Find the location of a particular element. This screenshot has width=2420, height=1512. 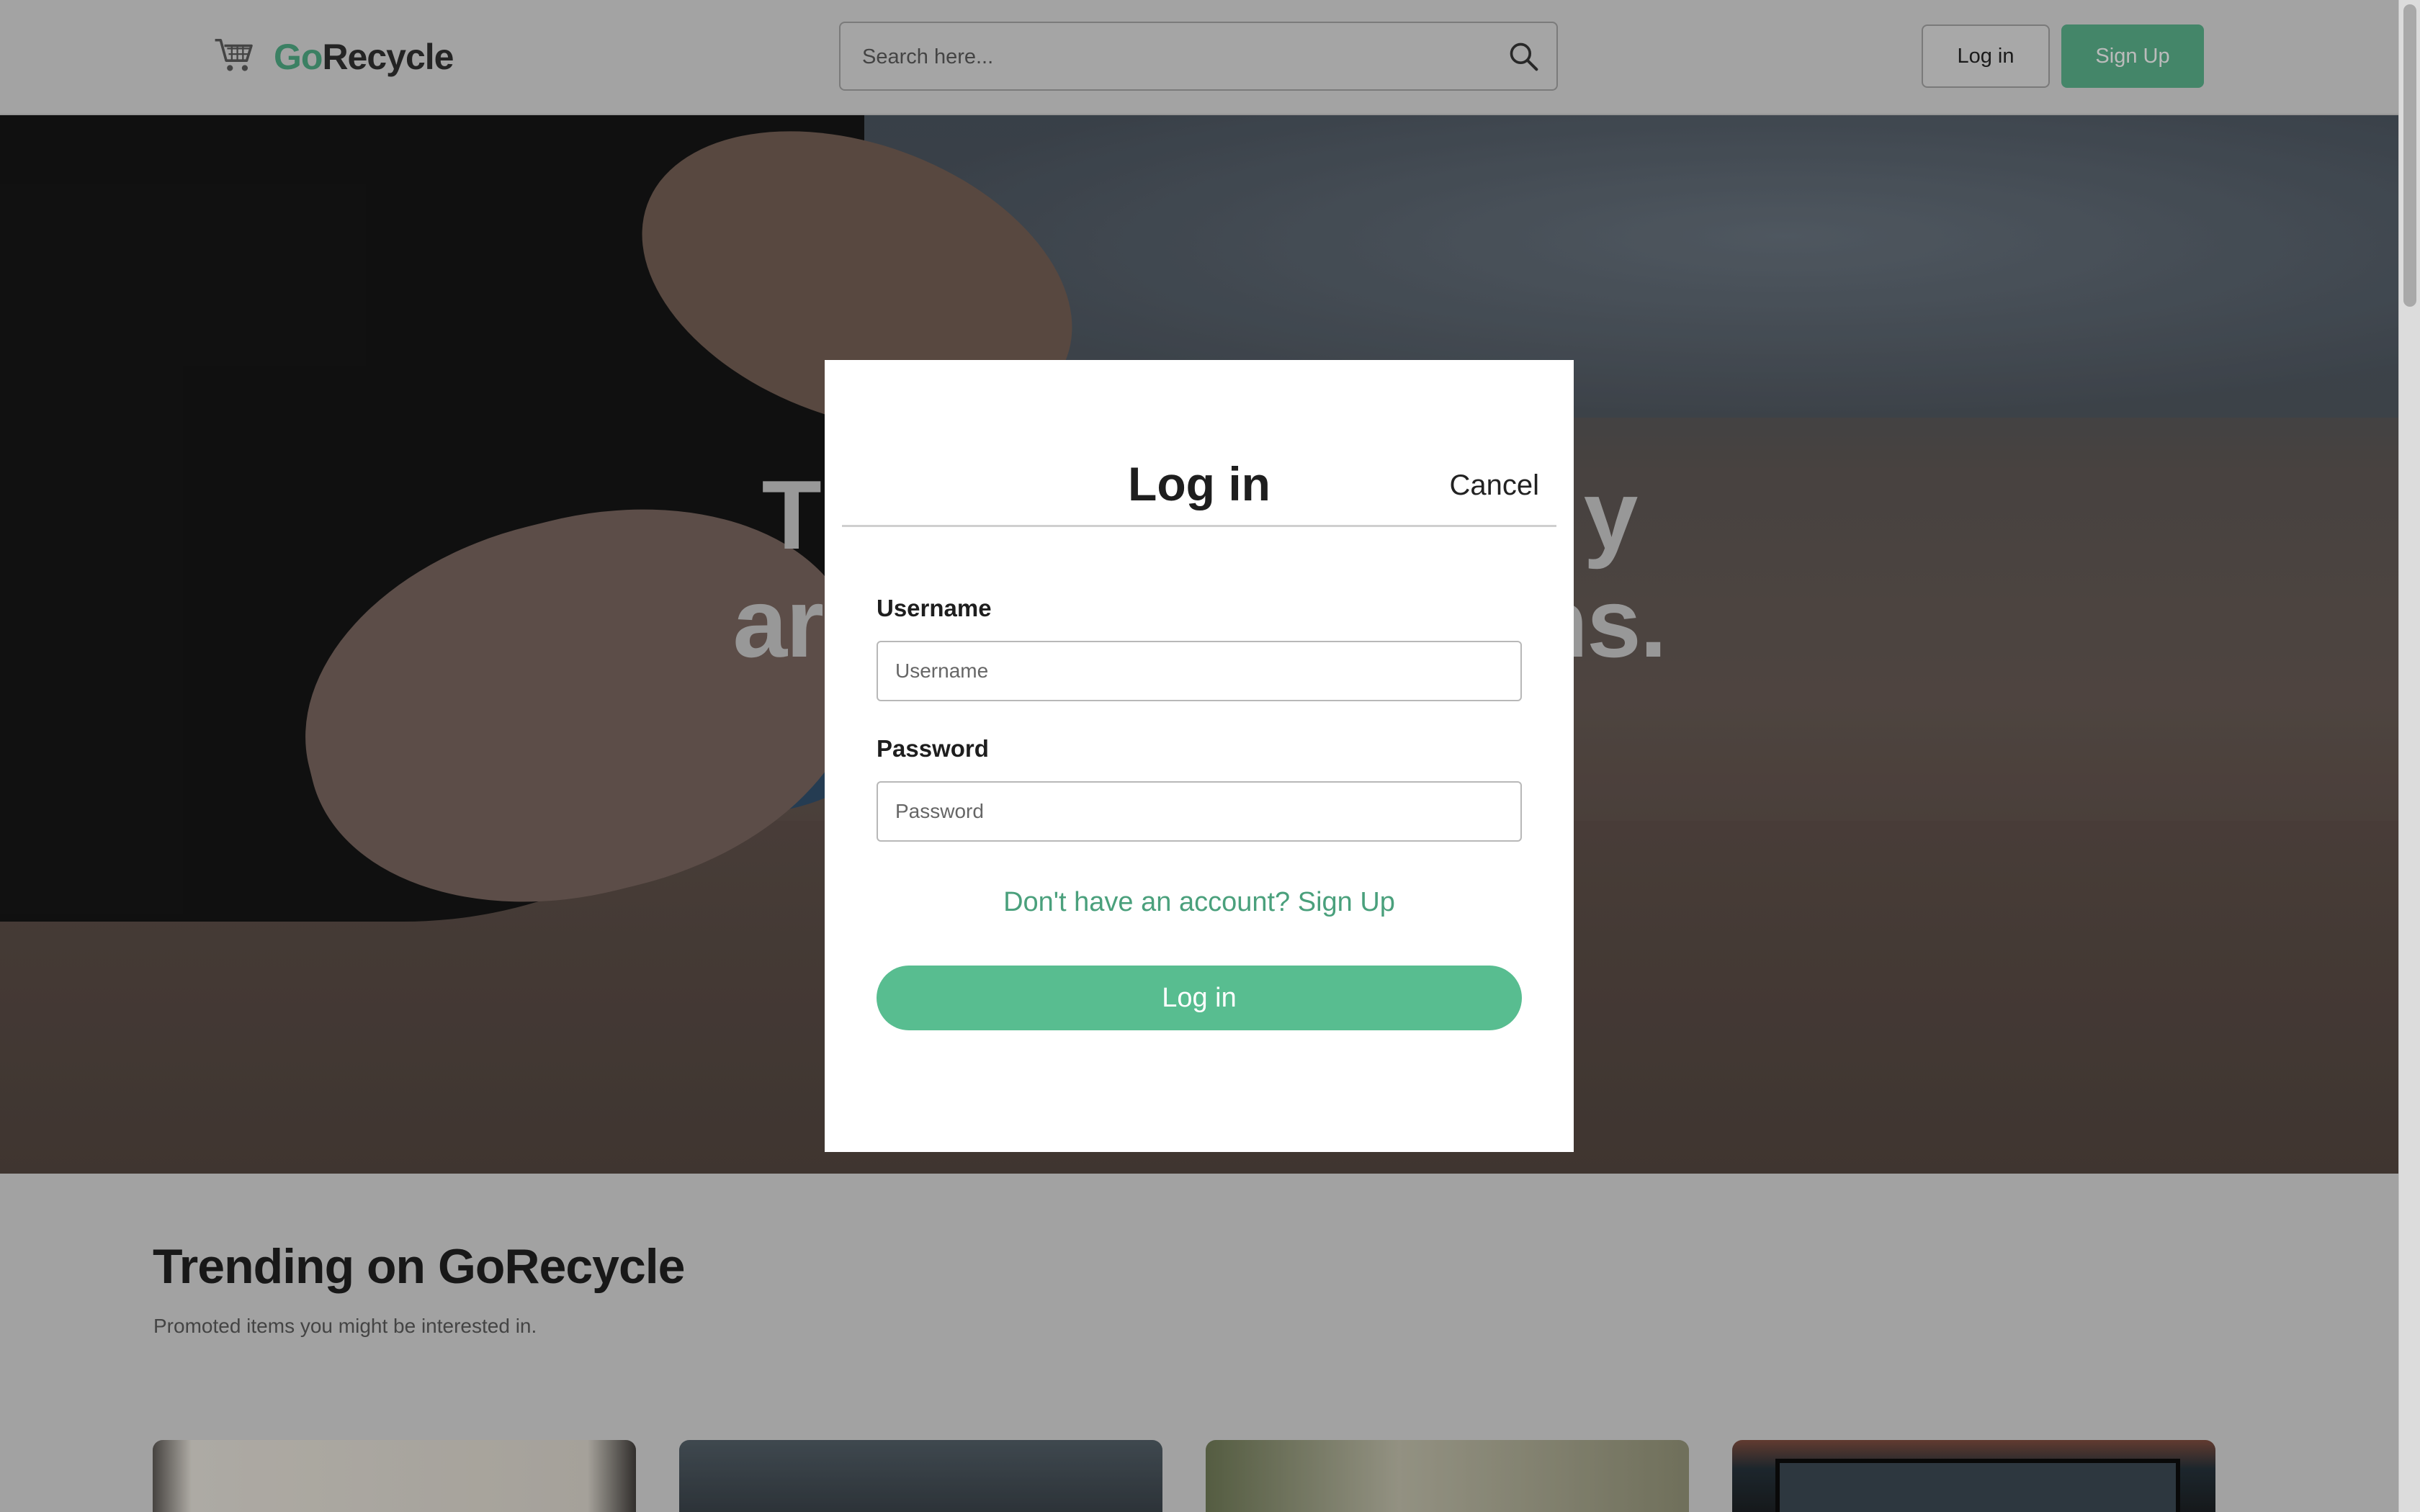

signup-link: Don't have an account? Sign Up is located at coordinates (1199, 902).